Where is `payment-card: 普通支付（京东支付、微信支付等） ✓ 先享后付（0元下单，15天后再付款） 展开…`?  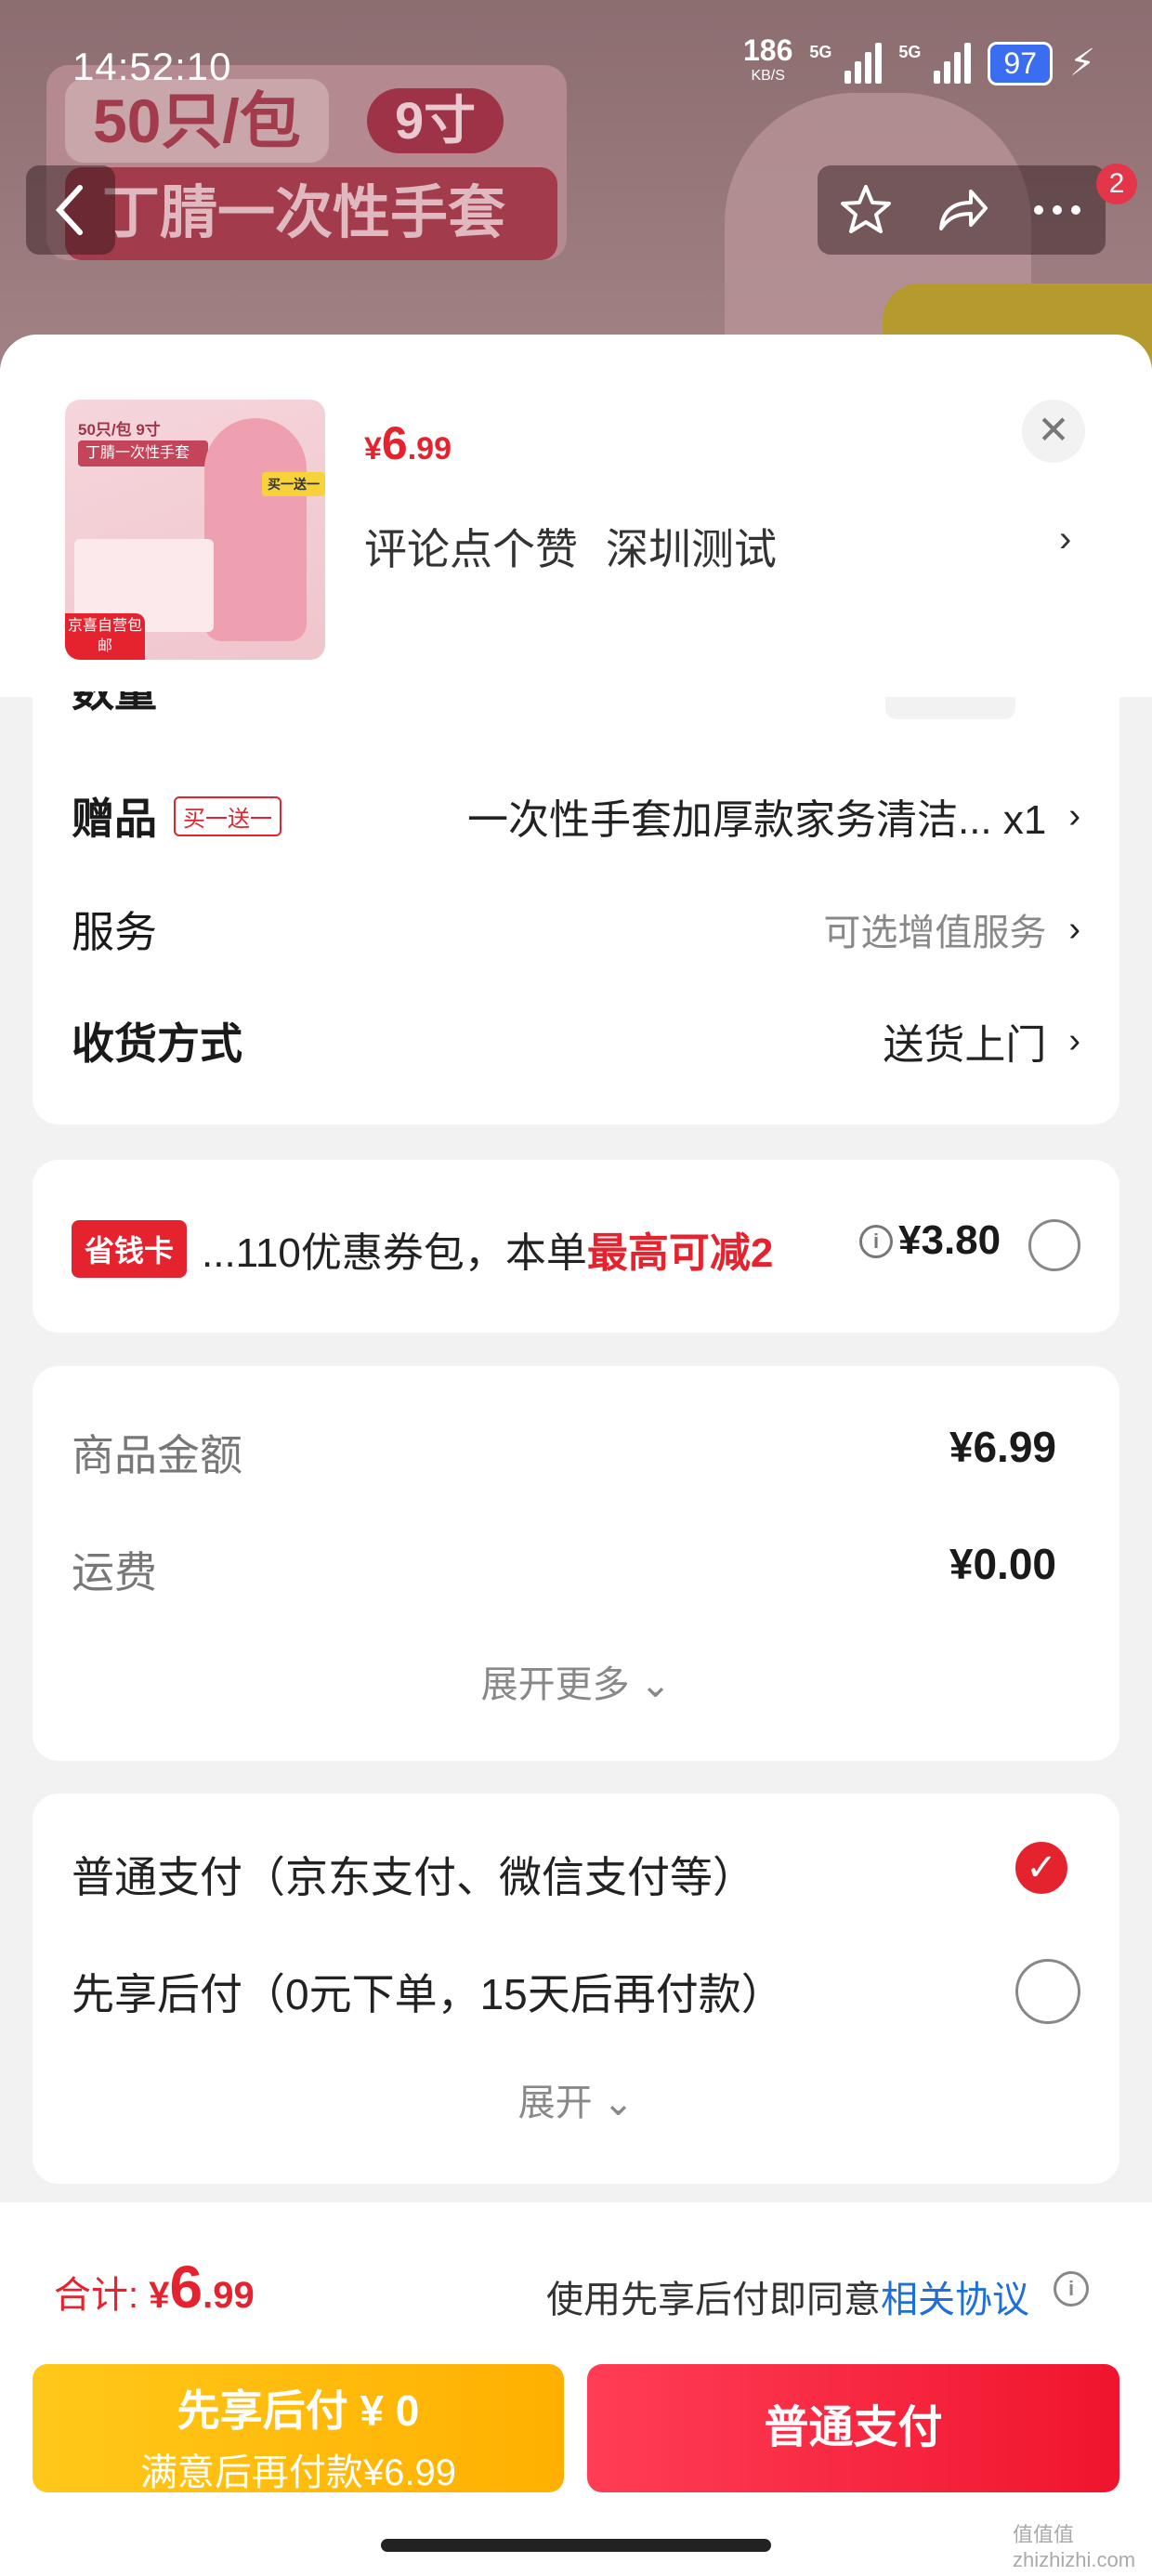 payment-card: 普通支付（京东支付、微信支付等） ✓ 先享后付（0元下单，15天后再付款） 展开… is located at coordinates (576, 1989).